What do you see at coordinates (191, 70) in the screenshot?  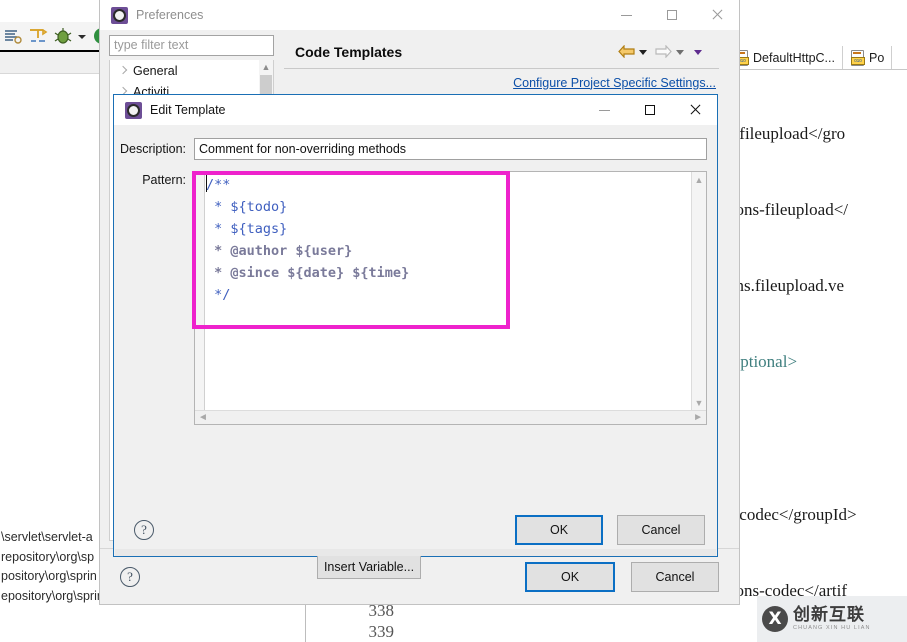 I see `sidebar-item-general: General` at bounding box center [191, 70].